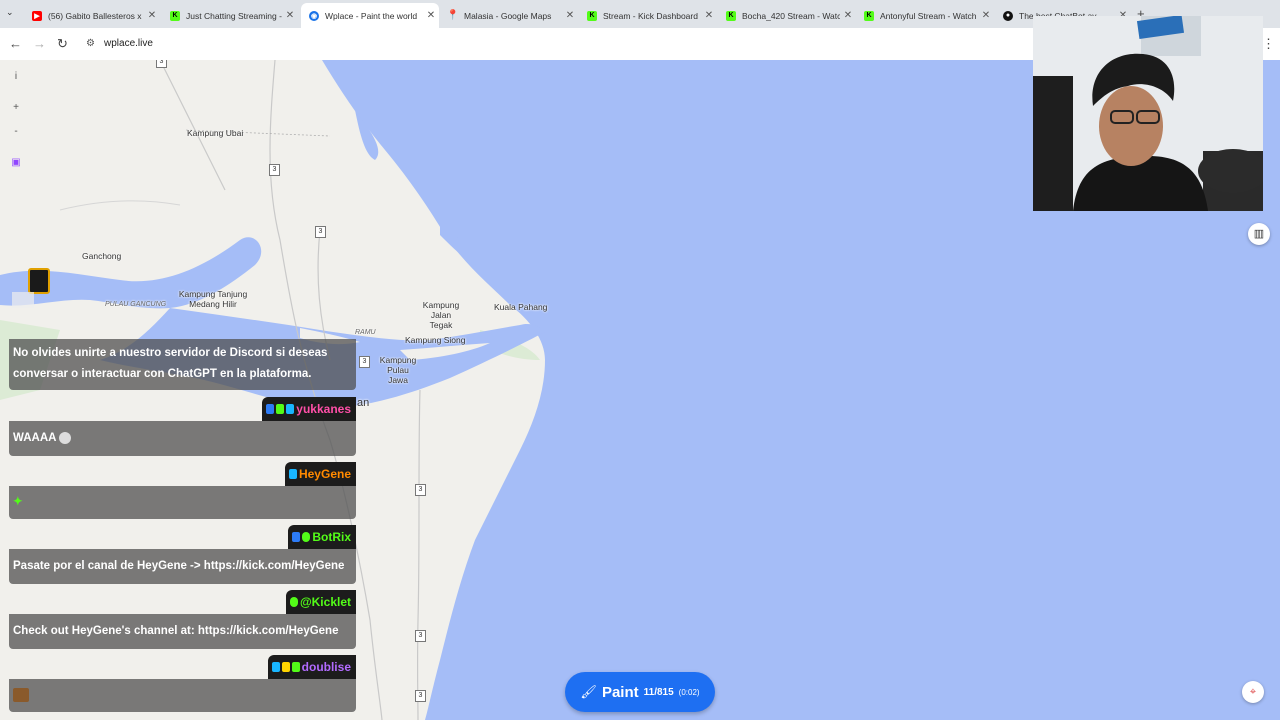 This screenshot has width=1280, height=720. I want to click on chat-username: HeyGene, so click(320, 474).